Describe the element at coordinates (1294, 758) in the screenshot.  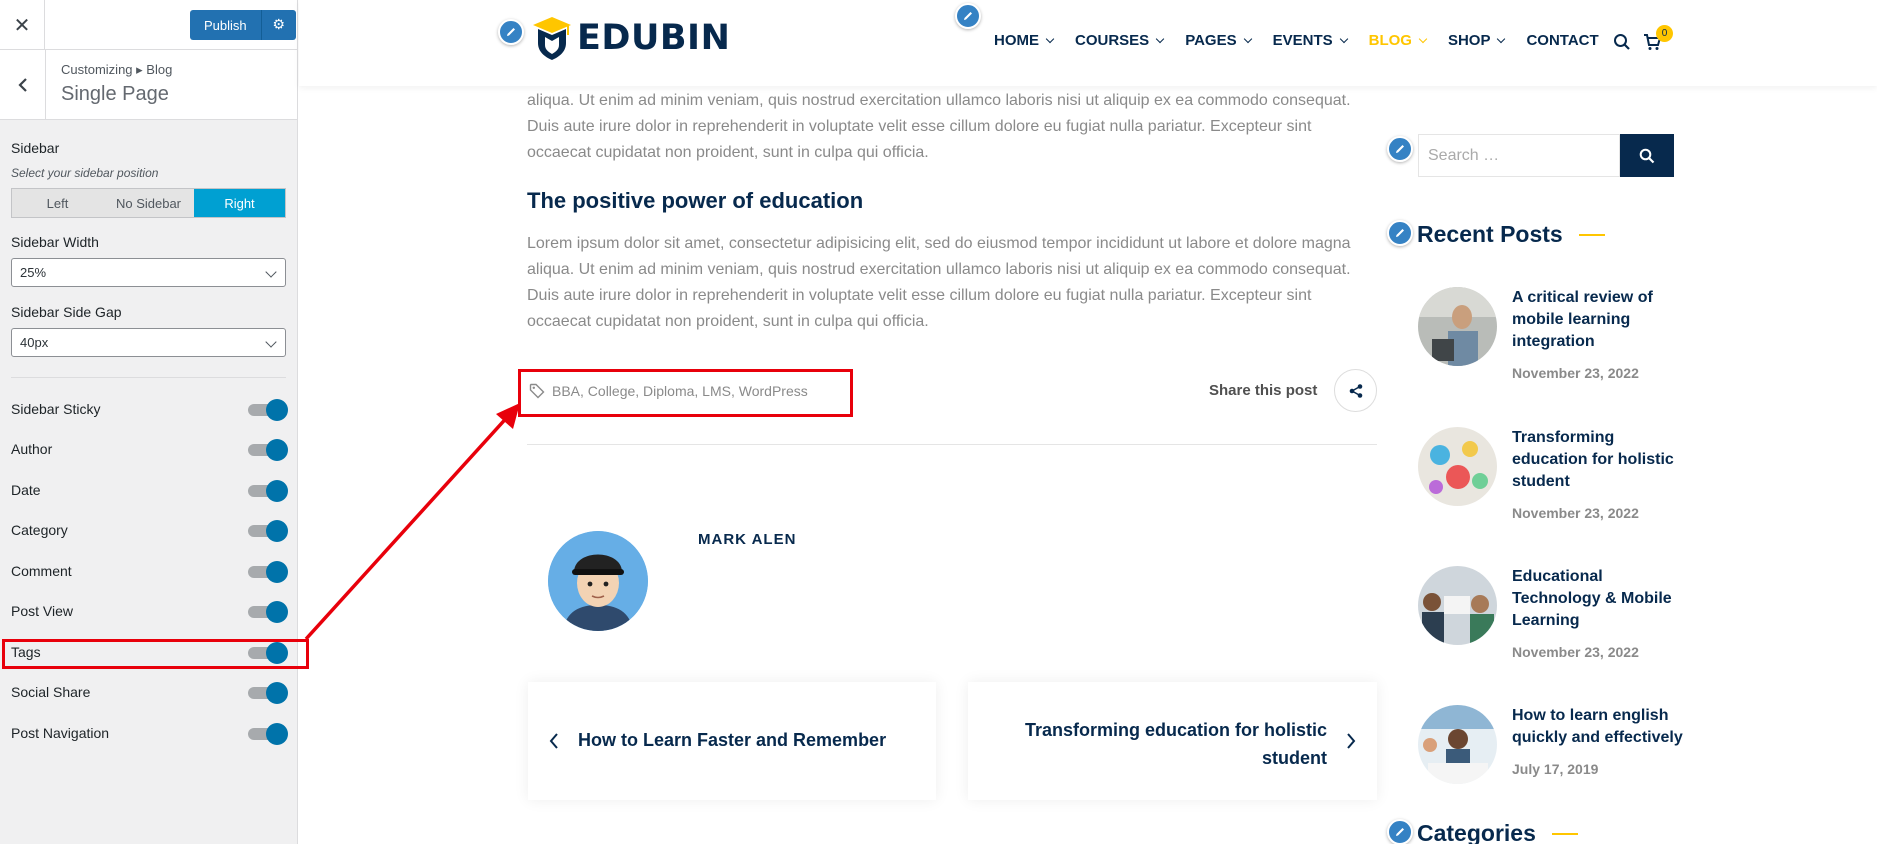
I see `next-post-title-line: student` at that location.